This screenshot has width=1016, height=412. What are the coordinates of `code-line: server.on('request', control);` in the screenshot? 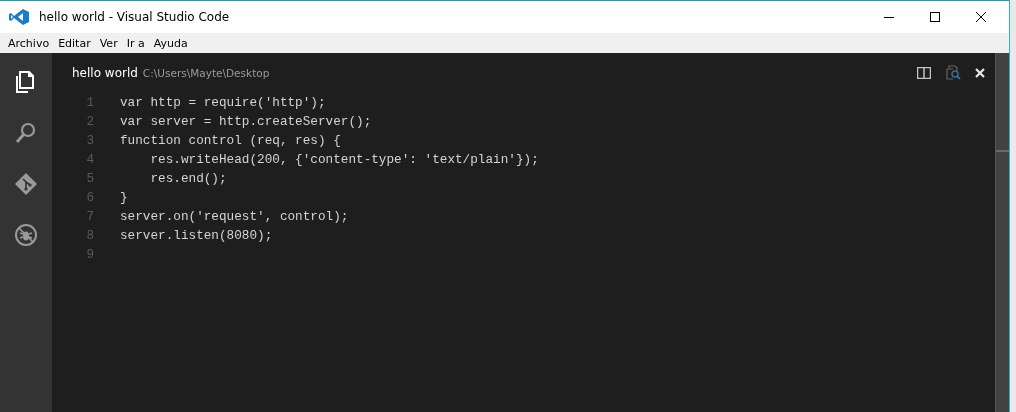 It's located at (234, 216).